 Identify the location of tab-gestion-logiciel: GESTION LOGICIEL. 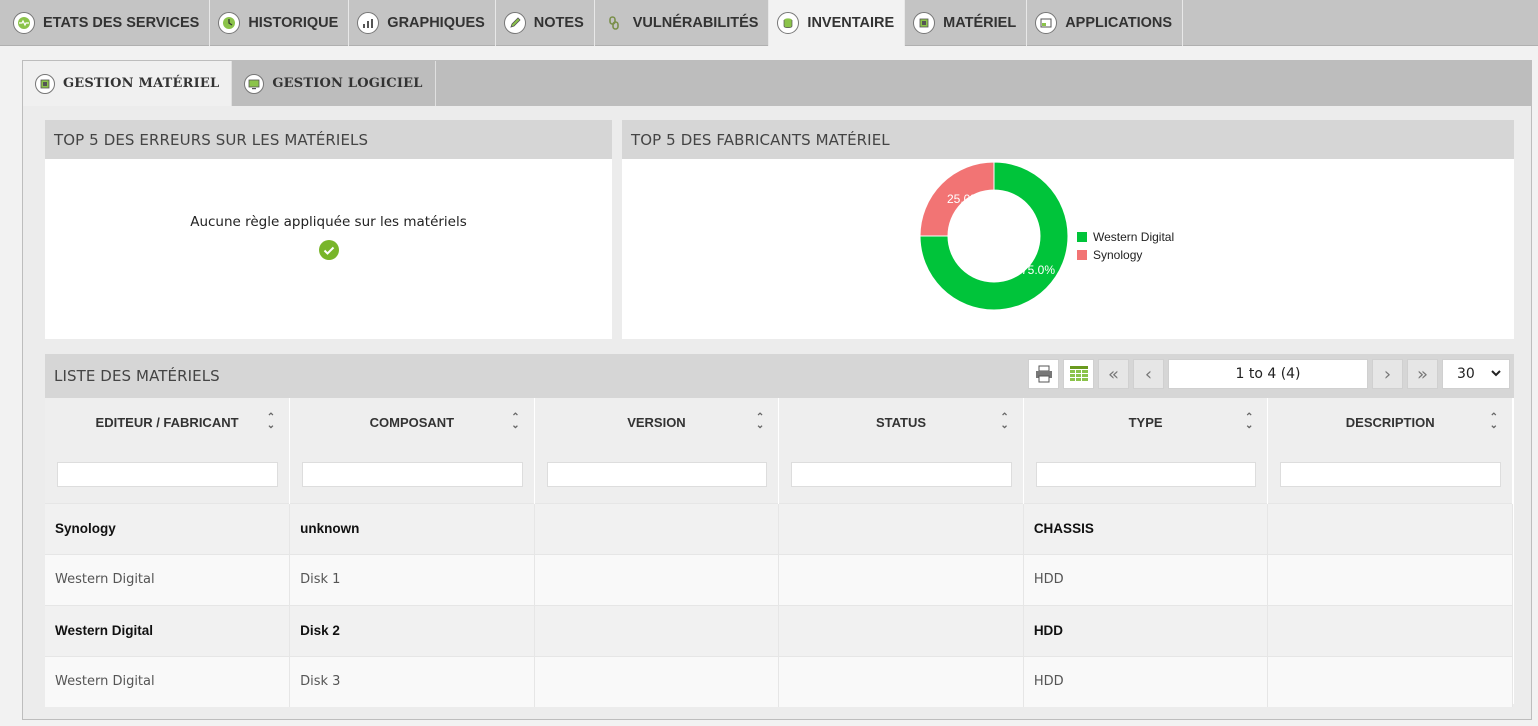
(334, 83).